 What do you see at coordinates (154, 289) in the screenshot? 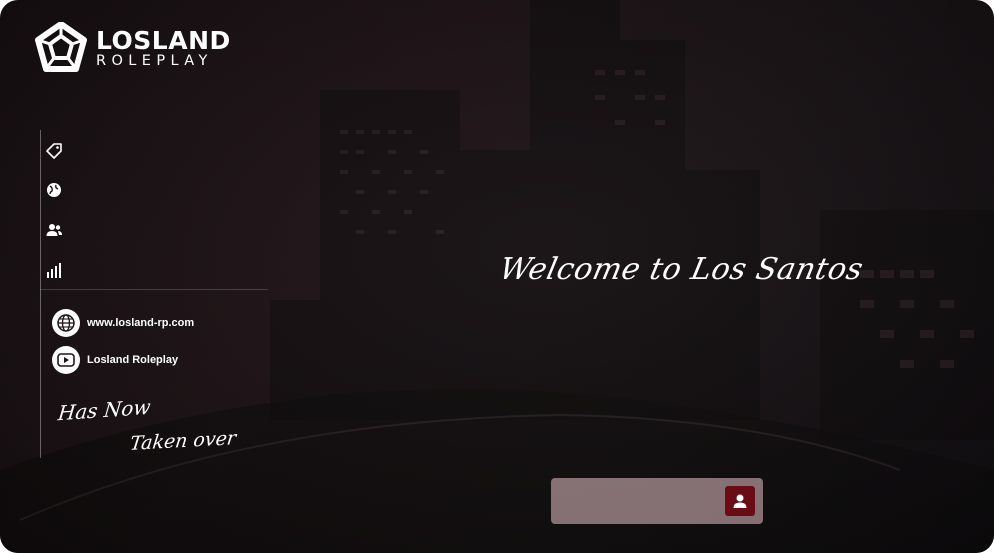
I see `sidebar-divider-horizontal` at bounding box center [154, 289].